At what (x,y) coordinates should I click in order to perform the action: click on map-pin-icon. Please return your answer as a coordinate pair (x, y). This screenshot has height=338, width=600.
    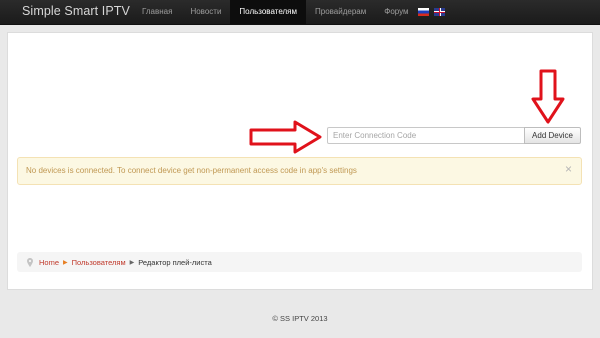
    Looking at the image, I should click on (30, 262).